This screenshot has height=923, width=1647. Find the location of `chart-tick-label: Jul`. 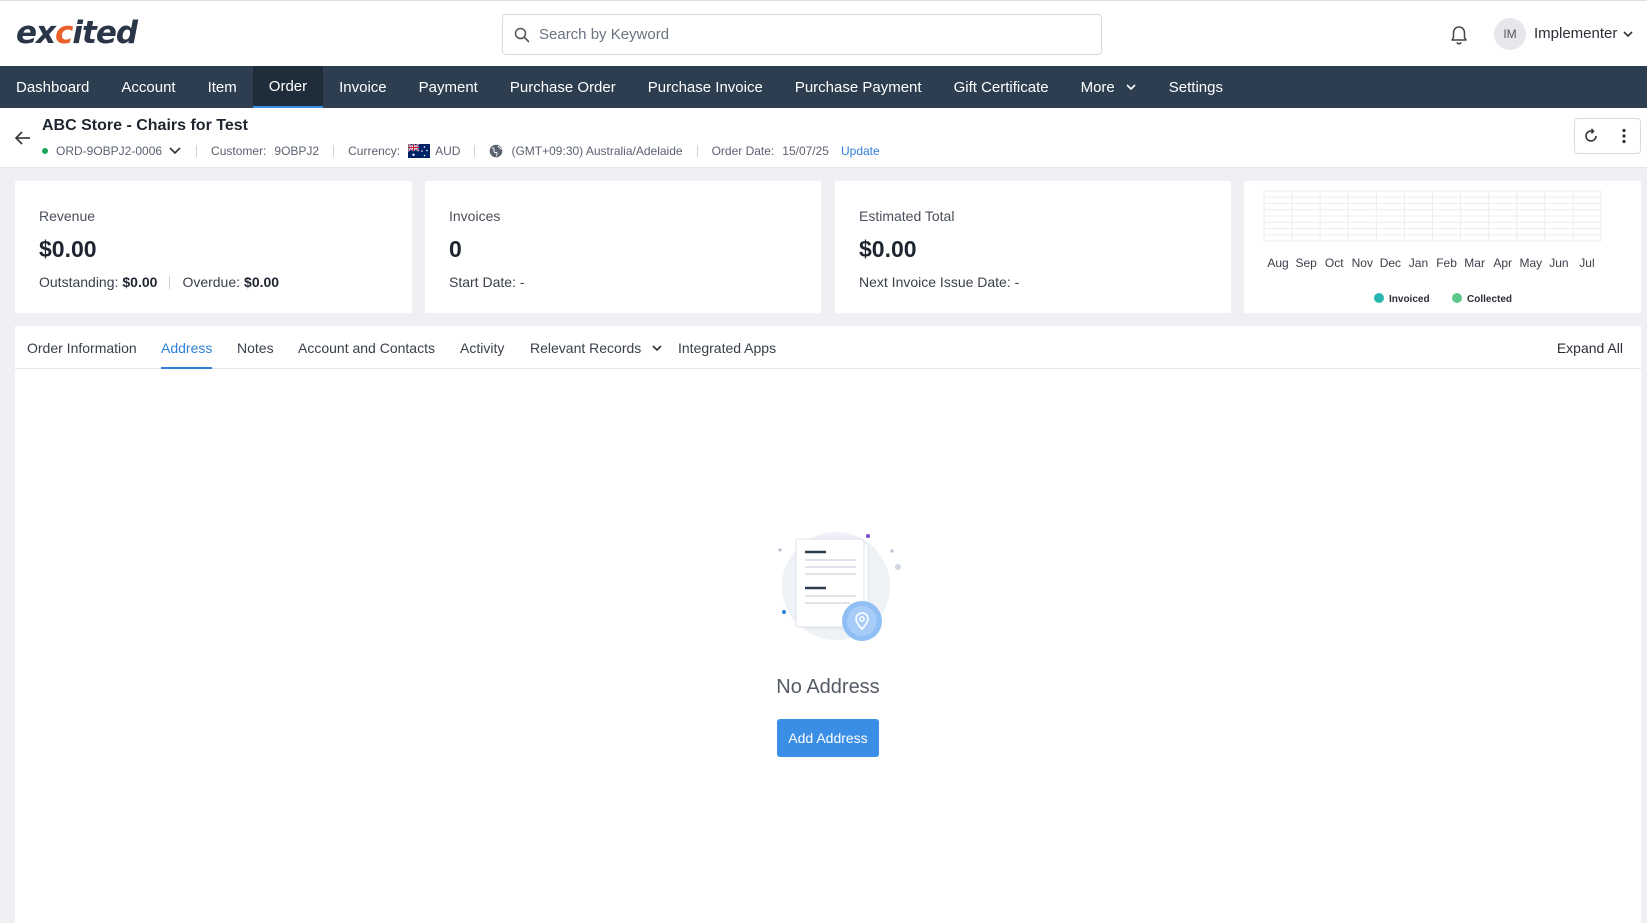

chart-tick-label: Jul is located at coordinates (1586, 263).